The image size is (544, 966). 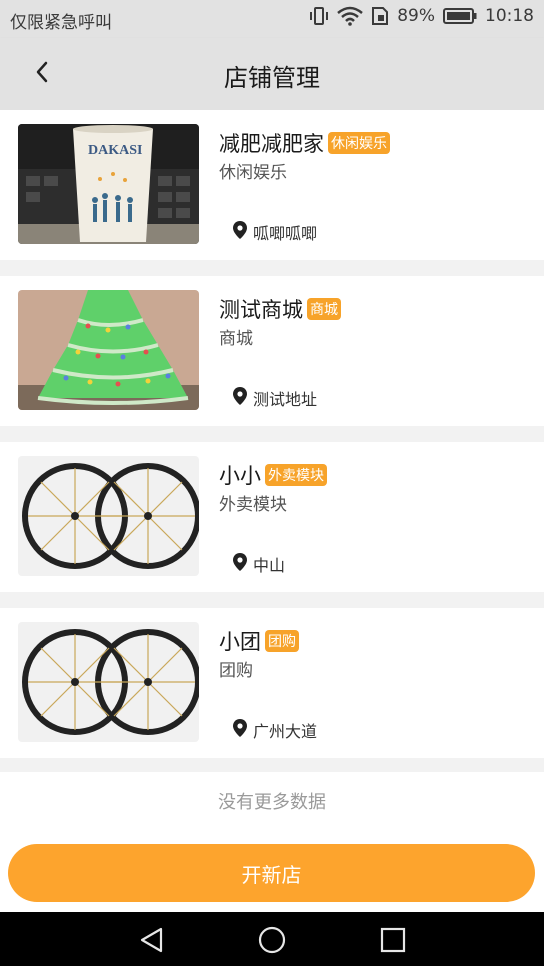 What do you see at coordinates (285, 399) in the screenshot?
I see `address-text: 测试地址` at bounding box center [285, 399].